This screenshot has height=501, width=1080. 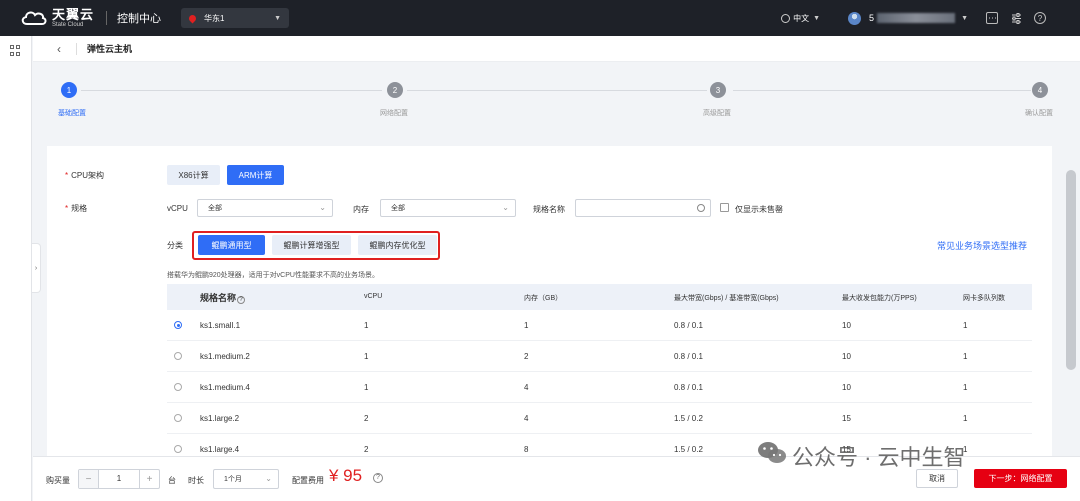 I want to click on globe-icon, so click(x=786, y=18).